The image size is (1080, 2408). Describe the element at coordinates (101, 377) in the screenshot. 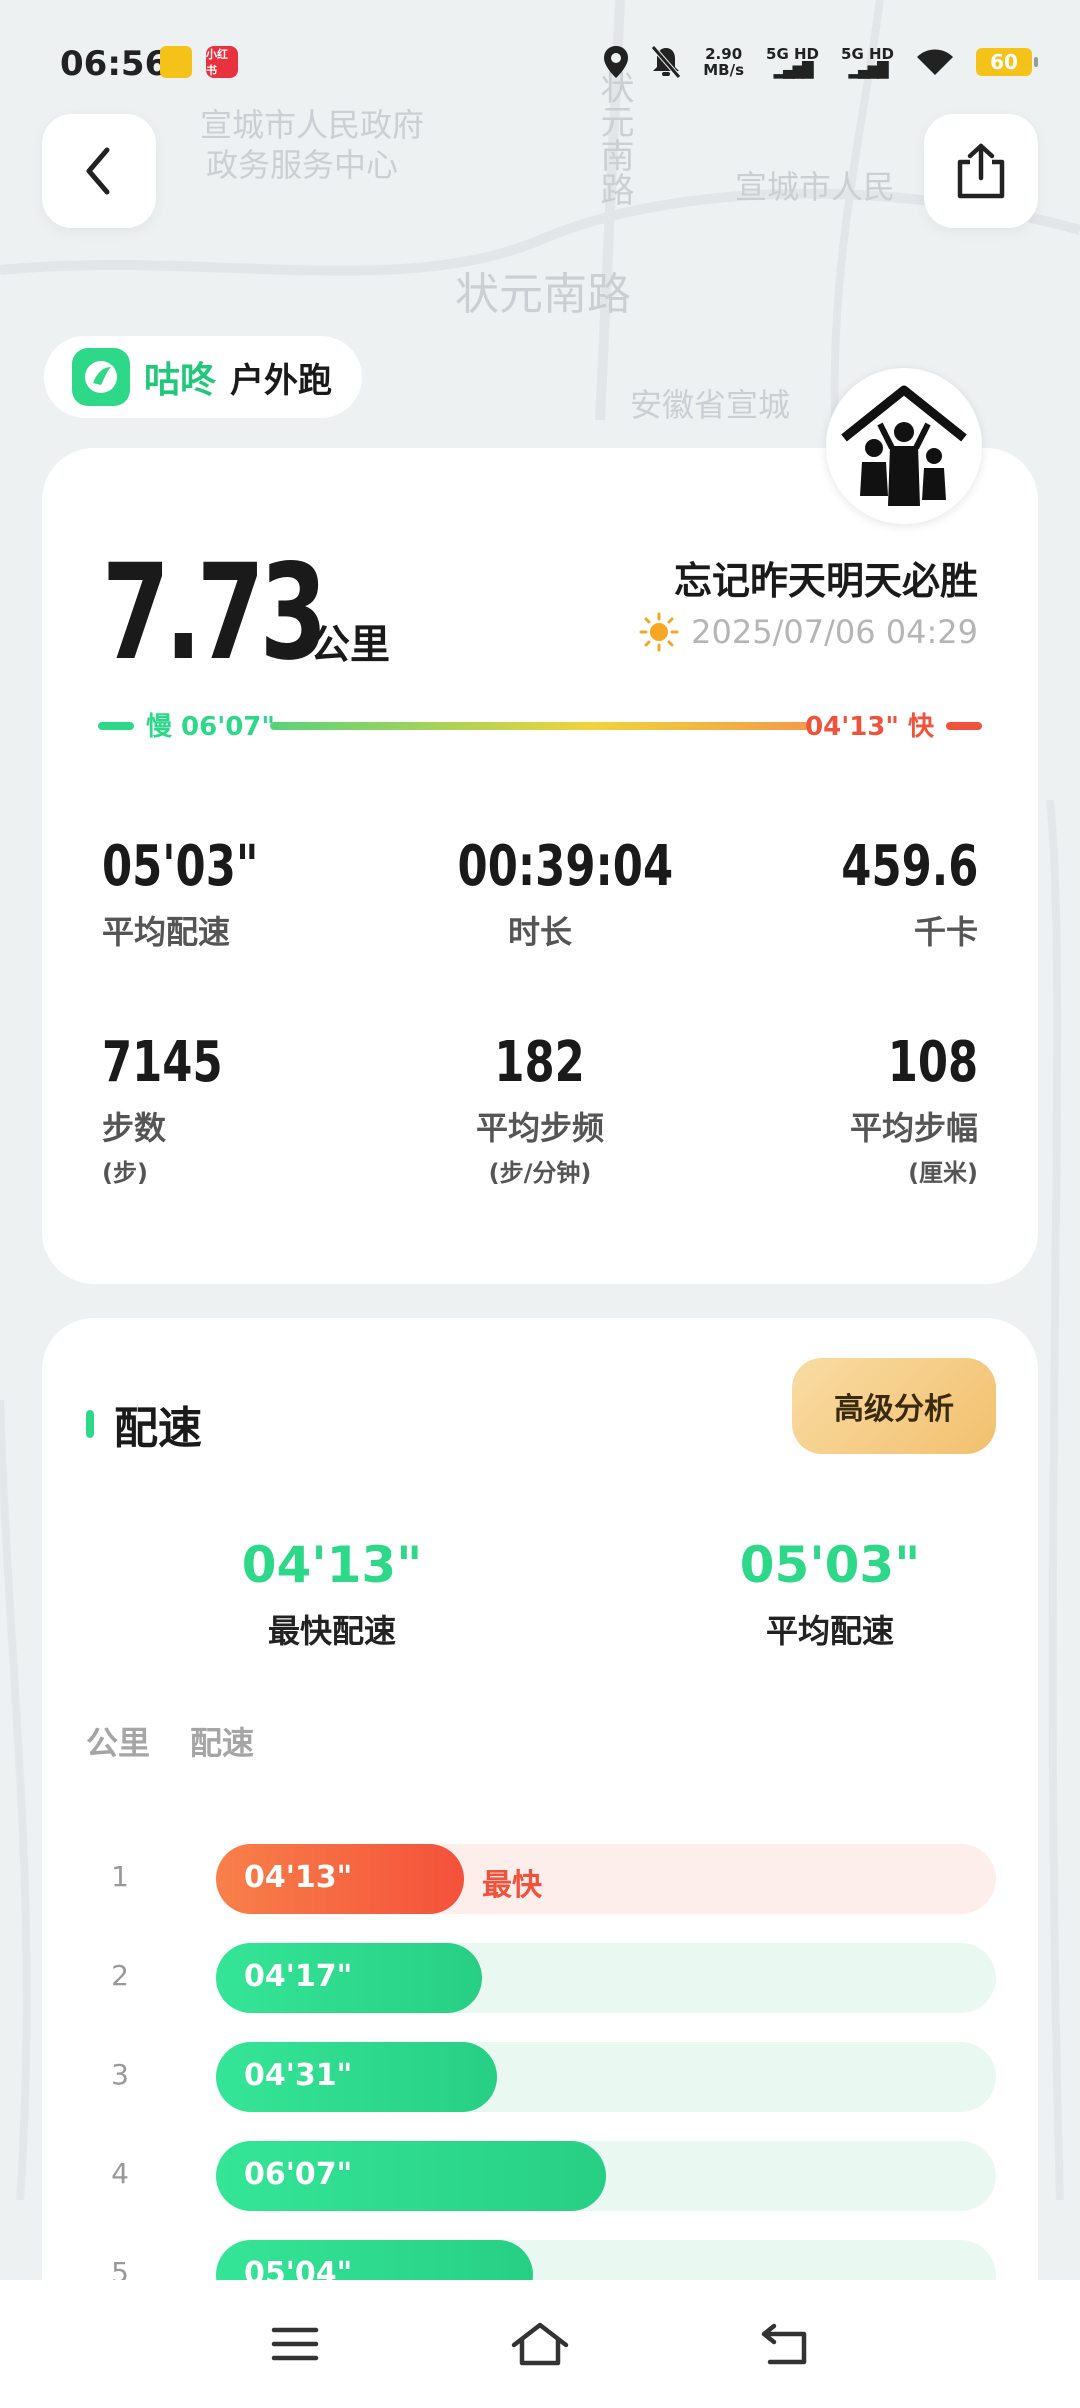

I see `codoon-logo-icon` at that location.